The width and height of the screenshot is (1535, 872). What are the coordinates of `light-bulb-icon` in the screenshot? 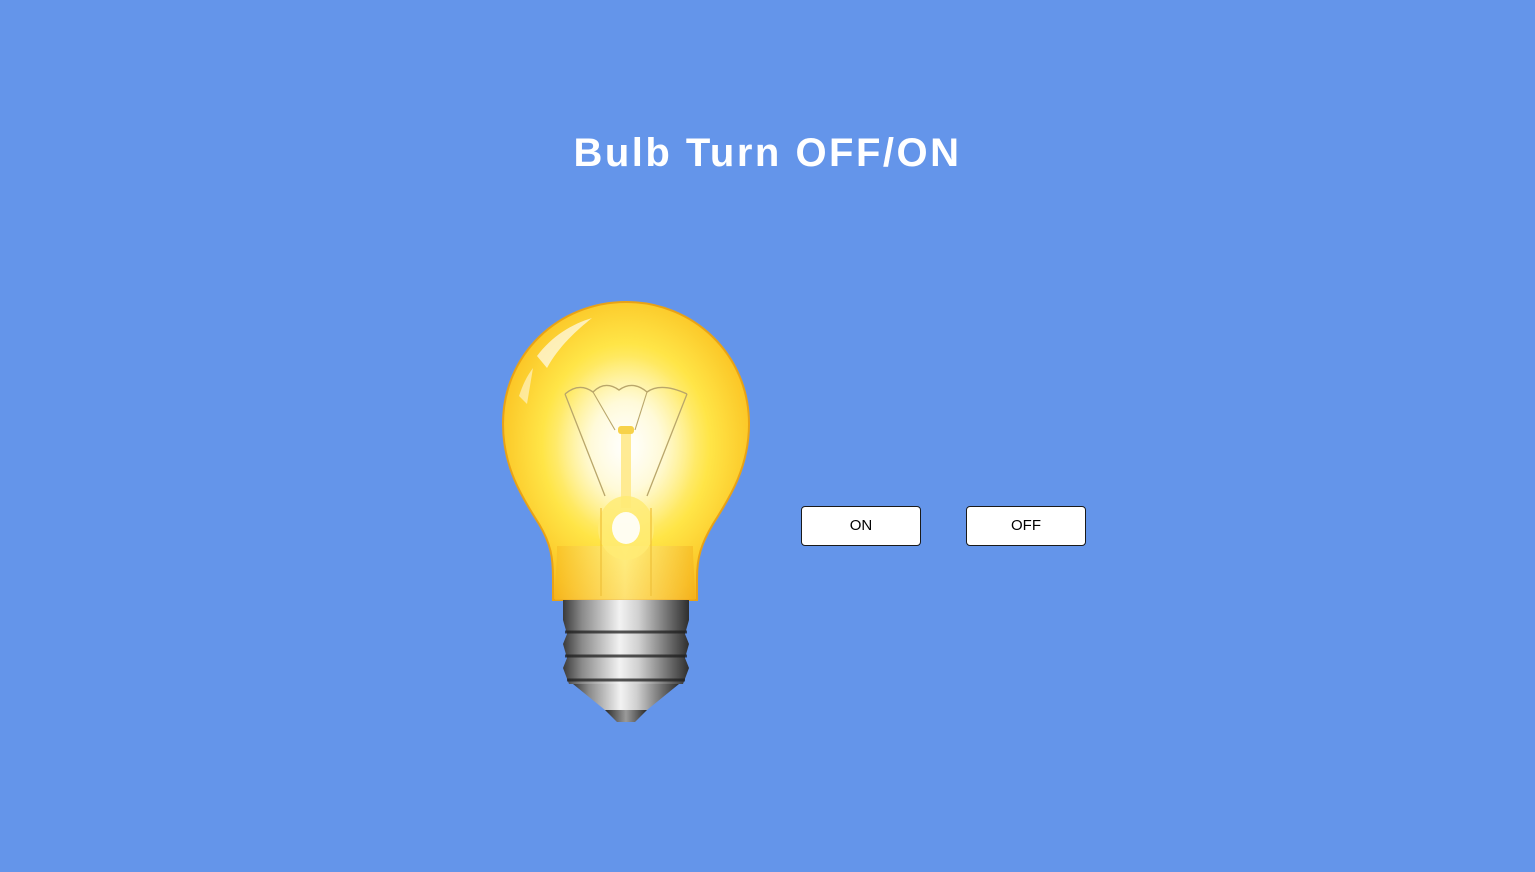 It's located at (626, 511).